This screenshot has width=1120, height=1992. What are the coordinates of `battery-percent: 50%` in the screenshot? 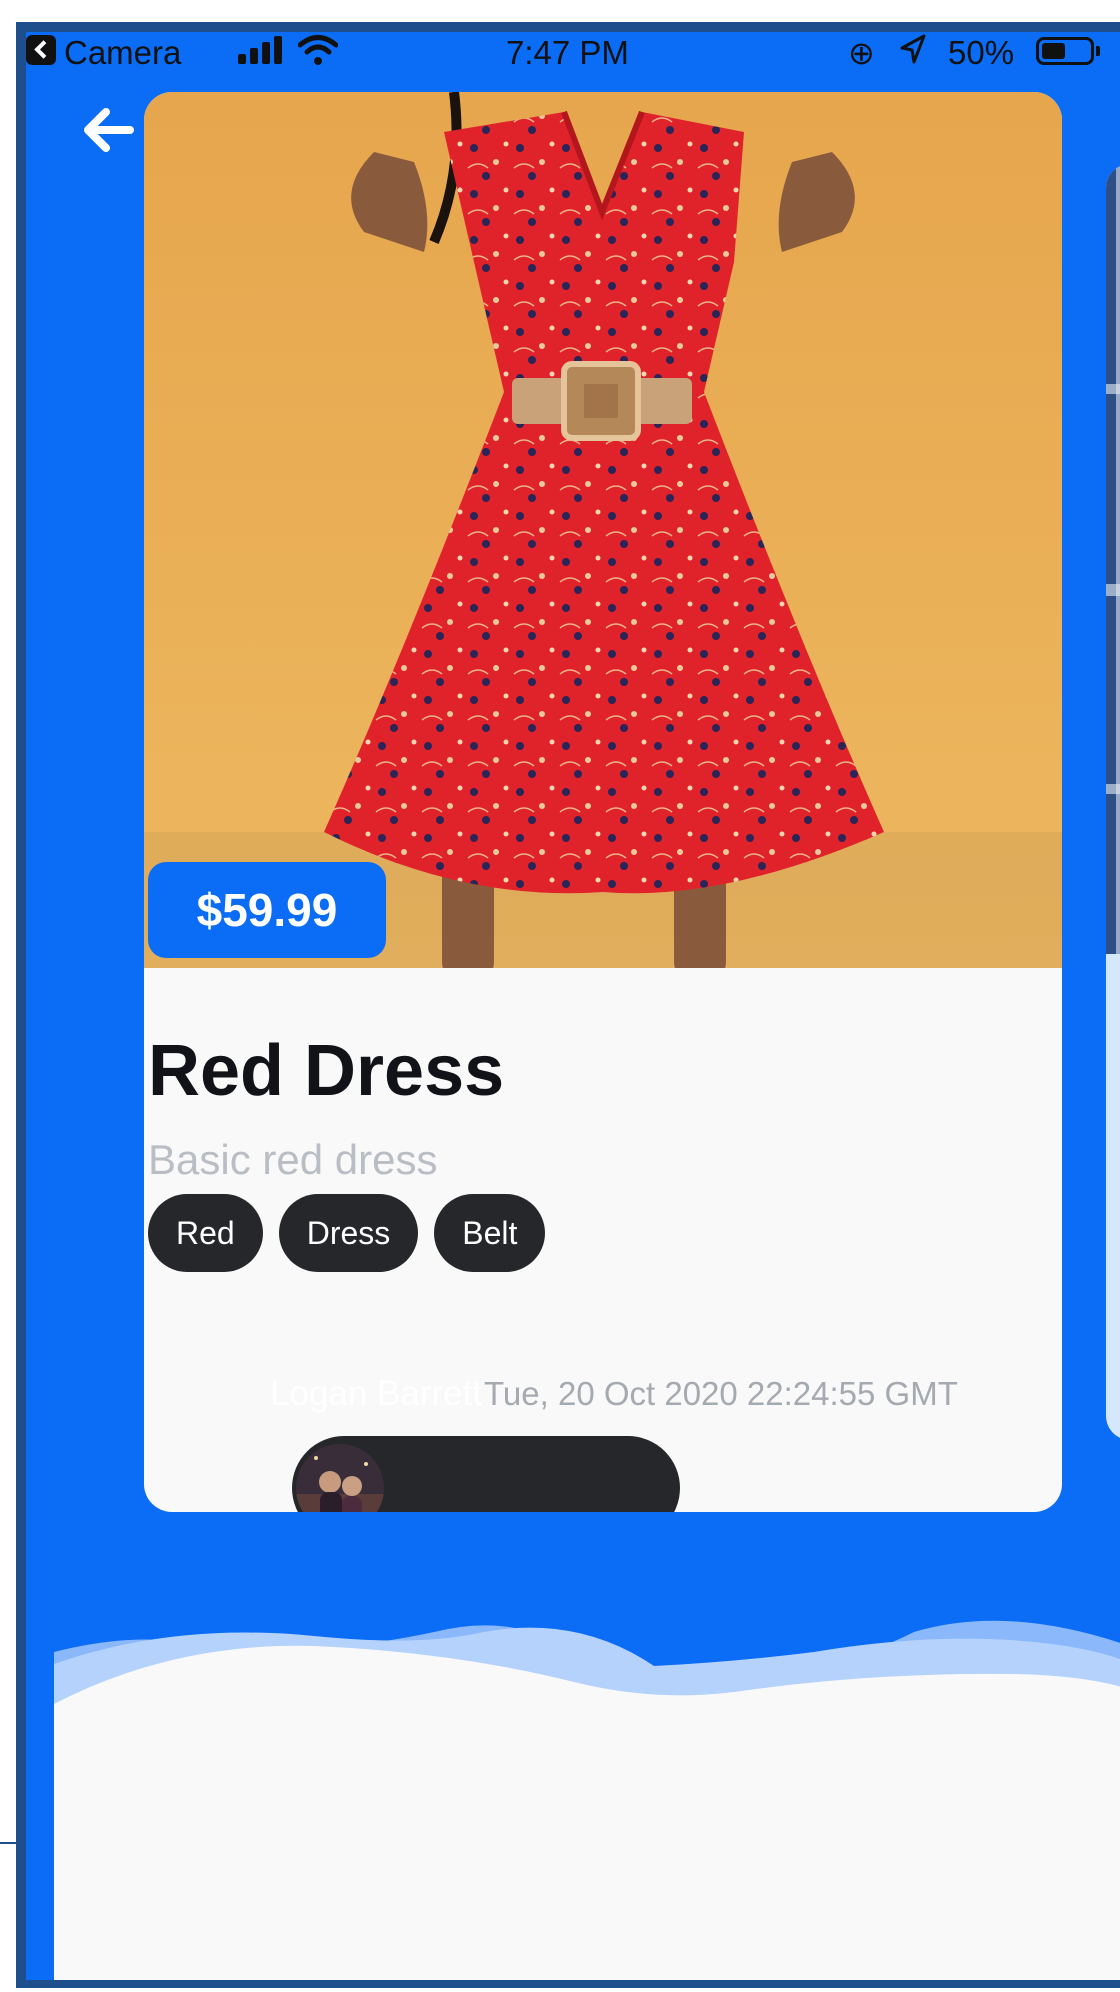 It's located at (981, 52).